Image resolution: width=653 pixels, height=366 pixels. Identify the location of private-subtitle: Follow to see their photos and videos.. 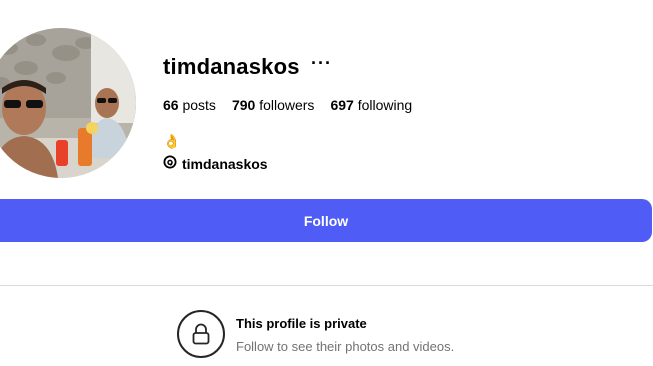
(345, 346).